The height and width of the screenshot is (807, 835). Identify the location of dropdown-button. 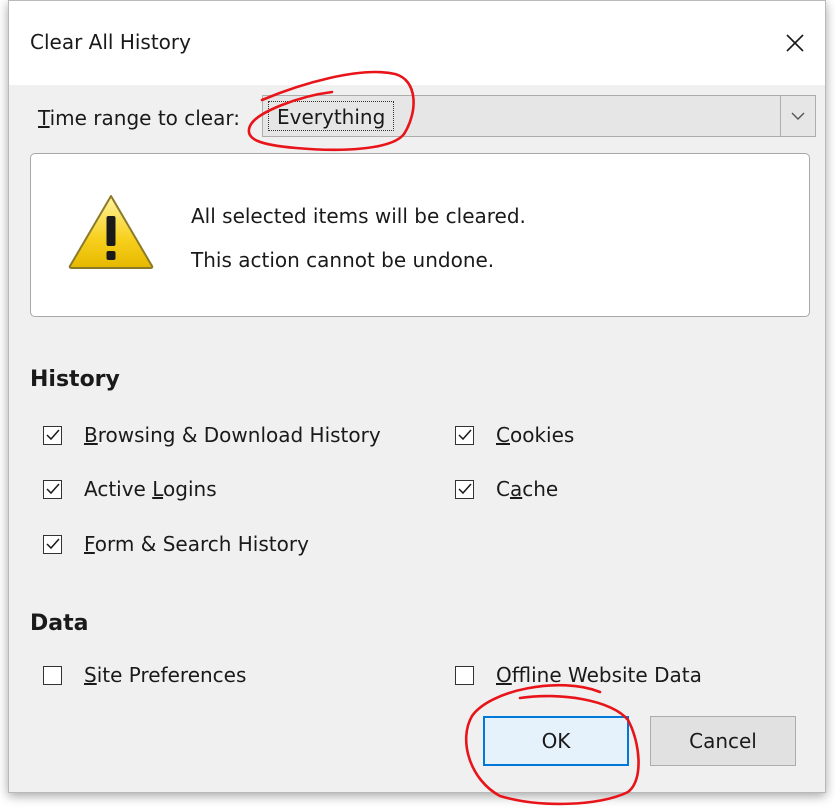
(797, 116).